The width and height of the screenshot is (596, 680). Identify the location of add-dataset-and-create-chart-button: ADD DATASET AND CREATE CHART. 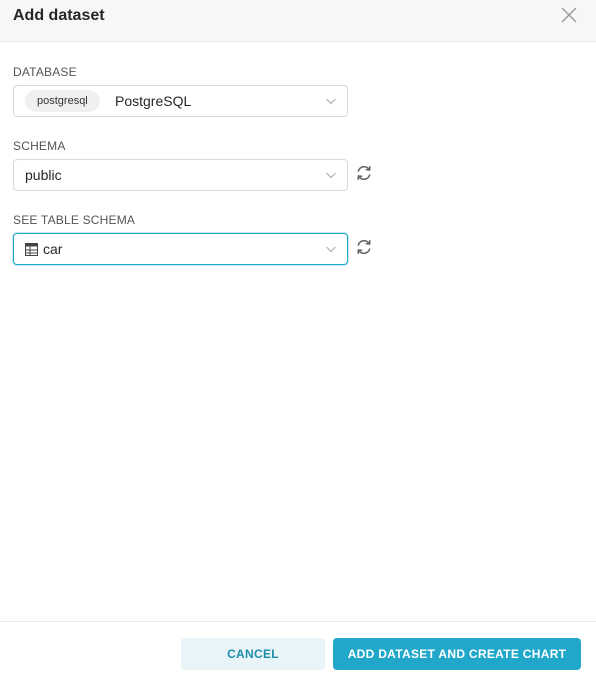
(457, 654).